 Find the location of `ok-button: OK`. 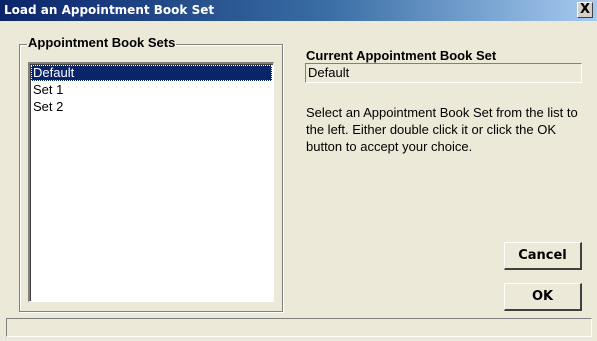

ok-button: OK is located at coordinates (543, 297).